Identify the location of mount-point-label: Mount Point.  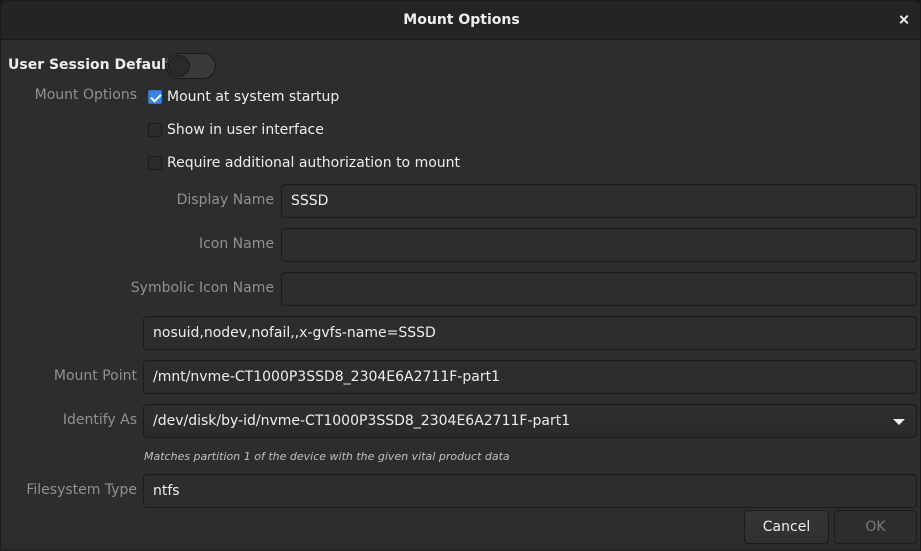
(95, 376).